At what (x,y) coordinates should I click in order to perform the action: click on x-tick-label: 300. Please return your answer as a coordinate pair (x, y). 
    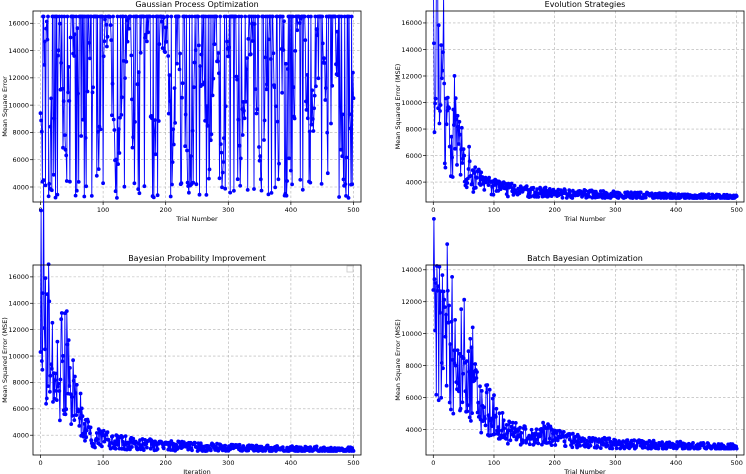
    Looking at the image, I should click on (615, 463).